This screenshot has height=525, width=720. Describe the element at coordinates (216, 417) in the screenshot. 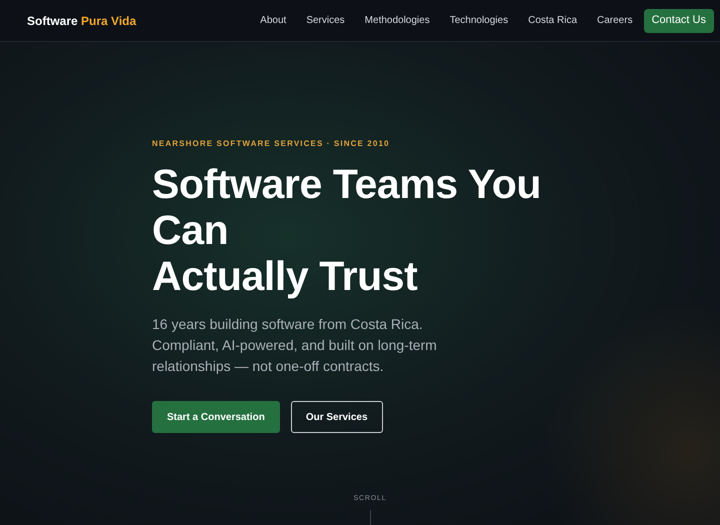

I see `primary-button: Start a Conversation` at that location.